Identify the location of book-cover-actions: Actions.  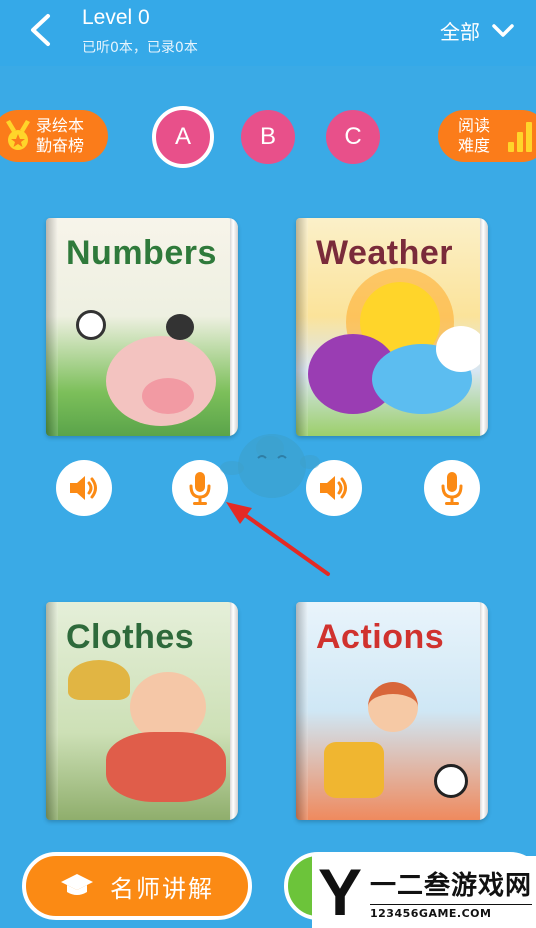
(392, 711).